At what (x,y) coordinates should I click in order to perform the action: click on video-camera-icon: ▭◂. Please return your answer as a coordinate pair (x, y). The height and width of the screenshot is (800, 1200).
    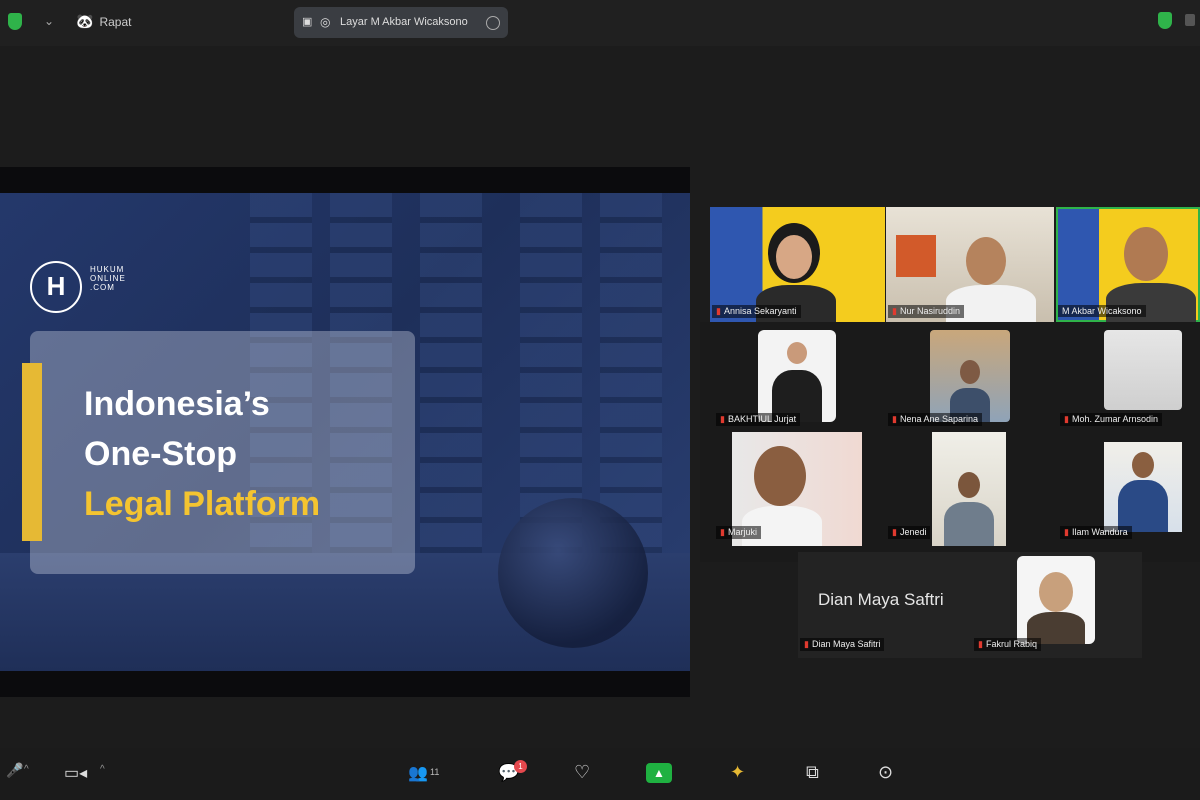
    Looking at the image, I should click on (75, 773).